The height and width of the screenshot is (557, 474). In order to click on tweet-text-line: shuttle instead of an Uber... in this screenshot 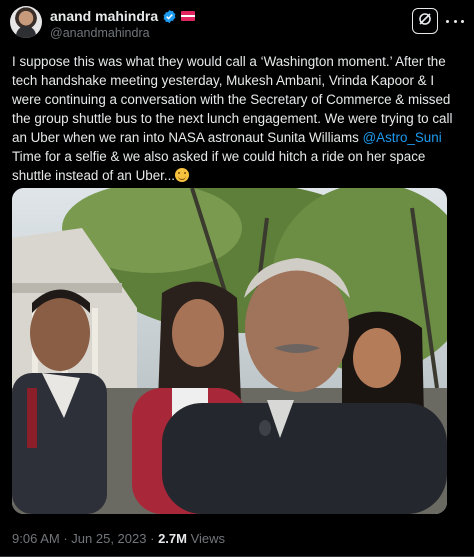, I will do `click(238, 175)`.